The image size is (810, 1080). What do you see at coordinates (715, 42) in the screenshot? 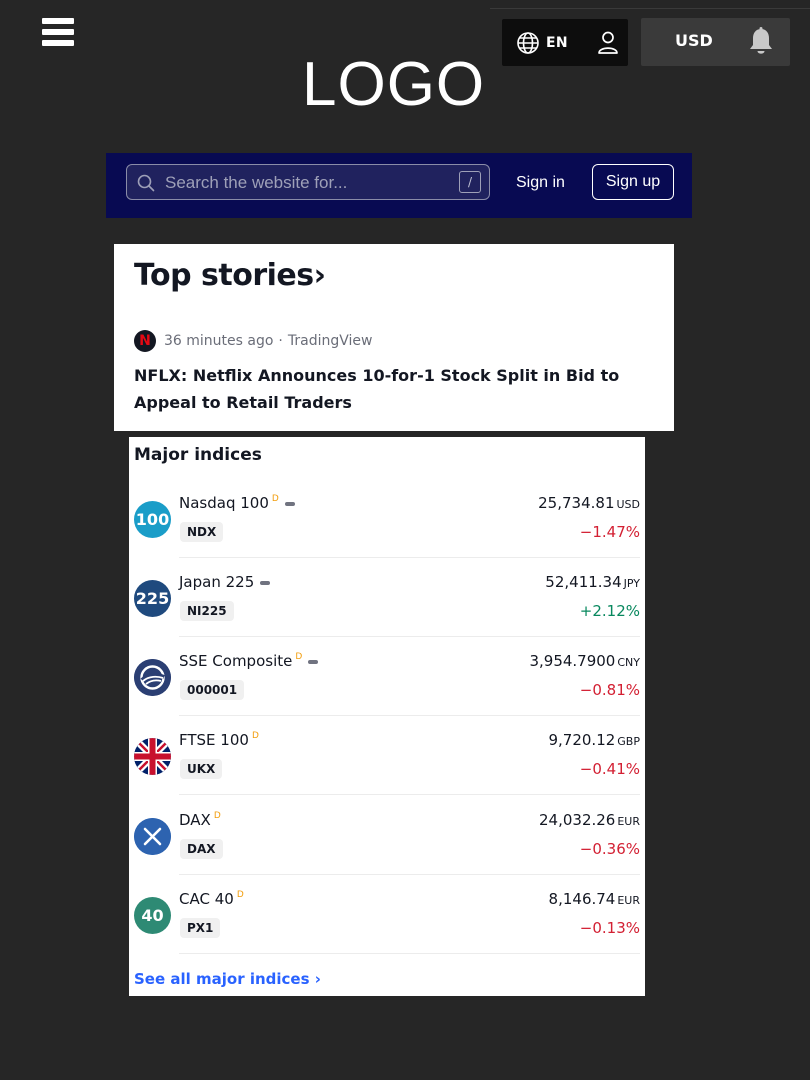
I see `currency-notification-group: USD` at bounding box center [715, 42].